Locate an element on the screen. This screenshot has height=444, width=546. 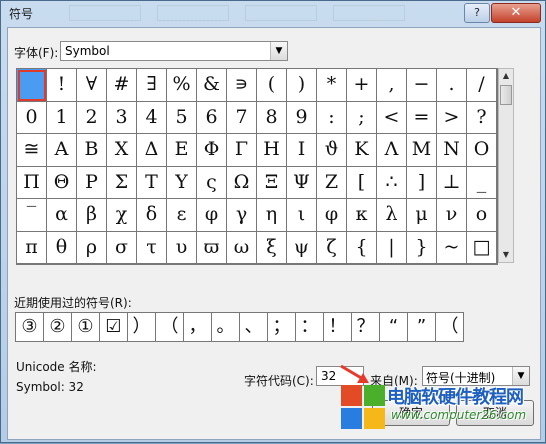
symbol-cell: υ is located at coordinates (182, 247).